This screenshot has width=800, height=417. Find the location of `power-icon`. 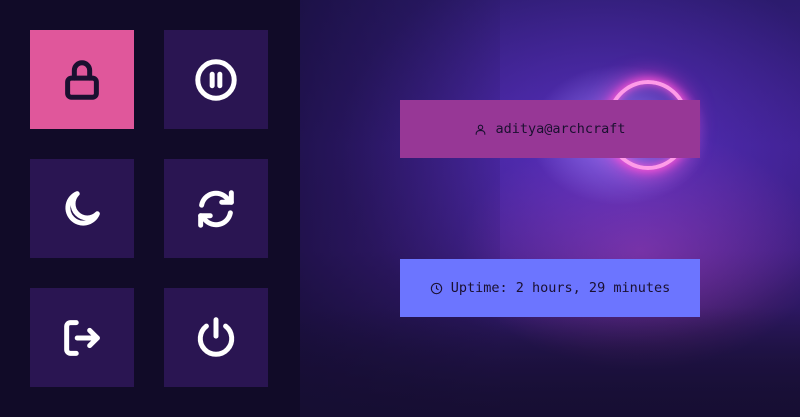

power-icon is located at coordinates (216, 336).